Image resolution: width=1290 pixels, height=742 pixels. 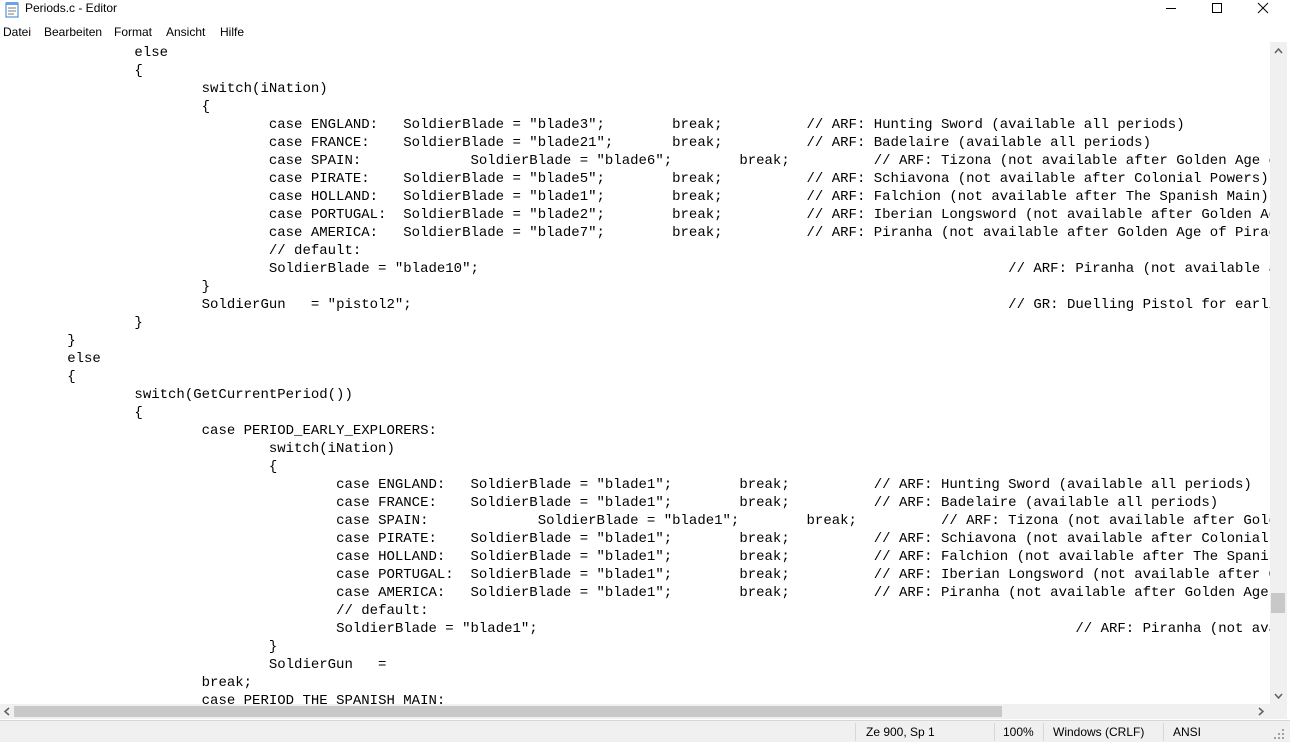 What do you see at coordinates (17, 32) in the screenshot?
I see `menu-datei: Datei` at bounding box center [17, 32].